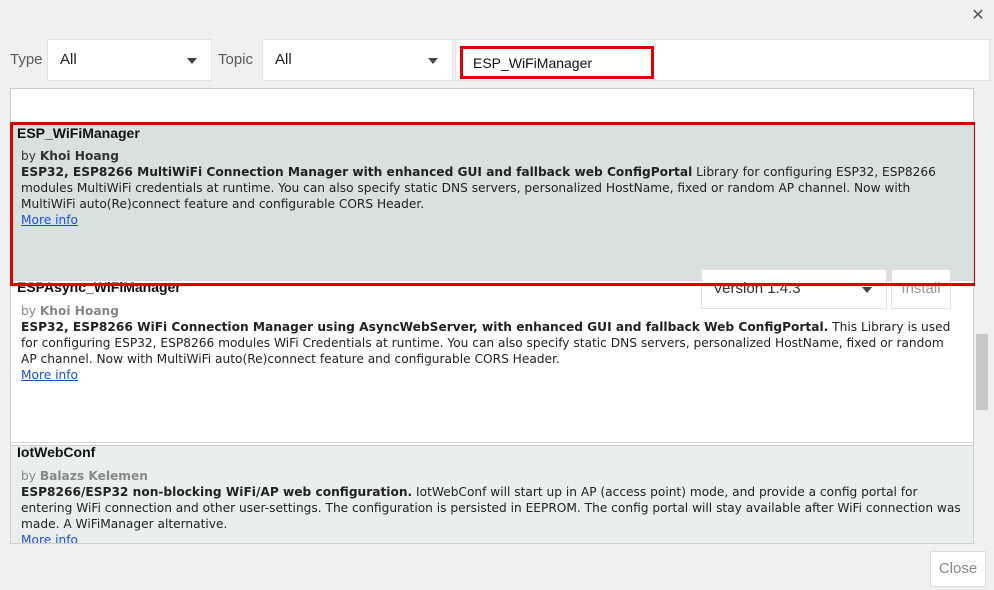 This screenshot has height=590, width=994. What do you see at coordinates (99, 287) in the screenshot?
I see `library-name: ESPAsync_WiFiManager` at bounding box center [99, 287].